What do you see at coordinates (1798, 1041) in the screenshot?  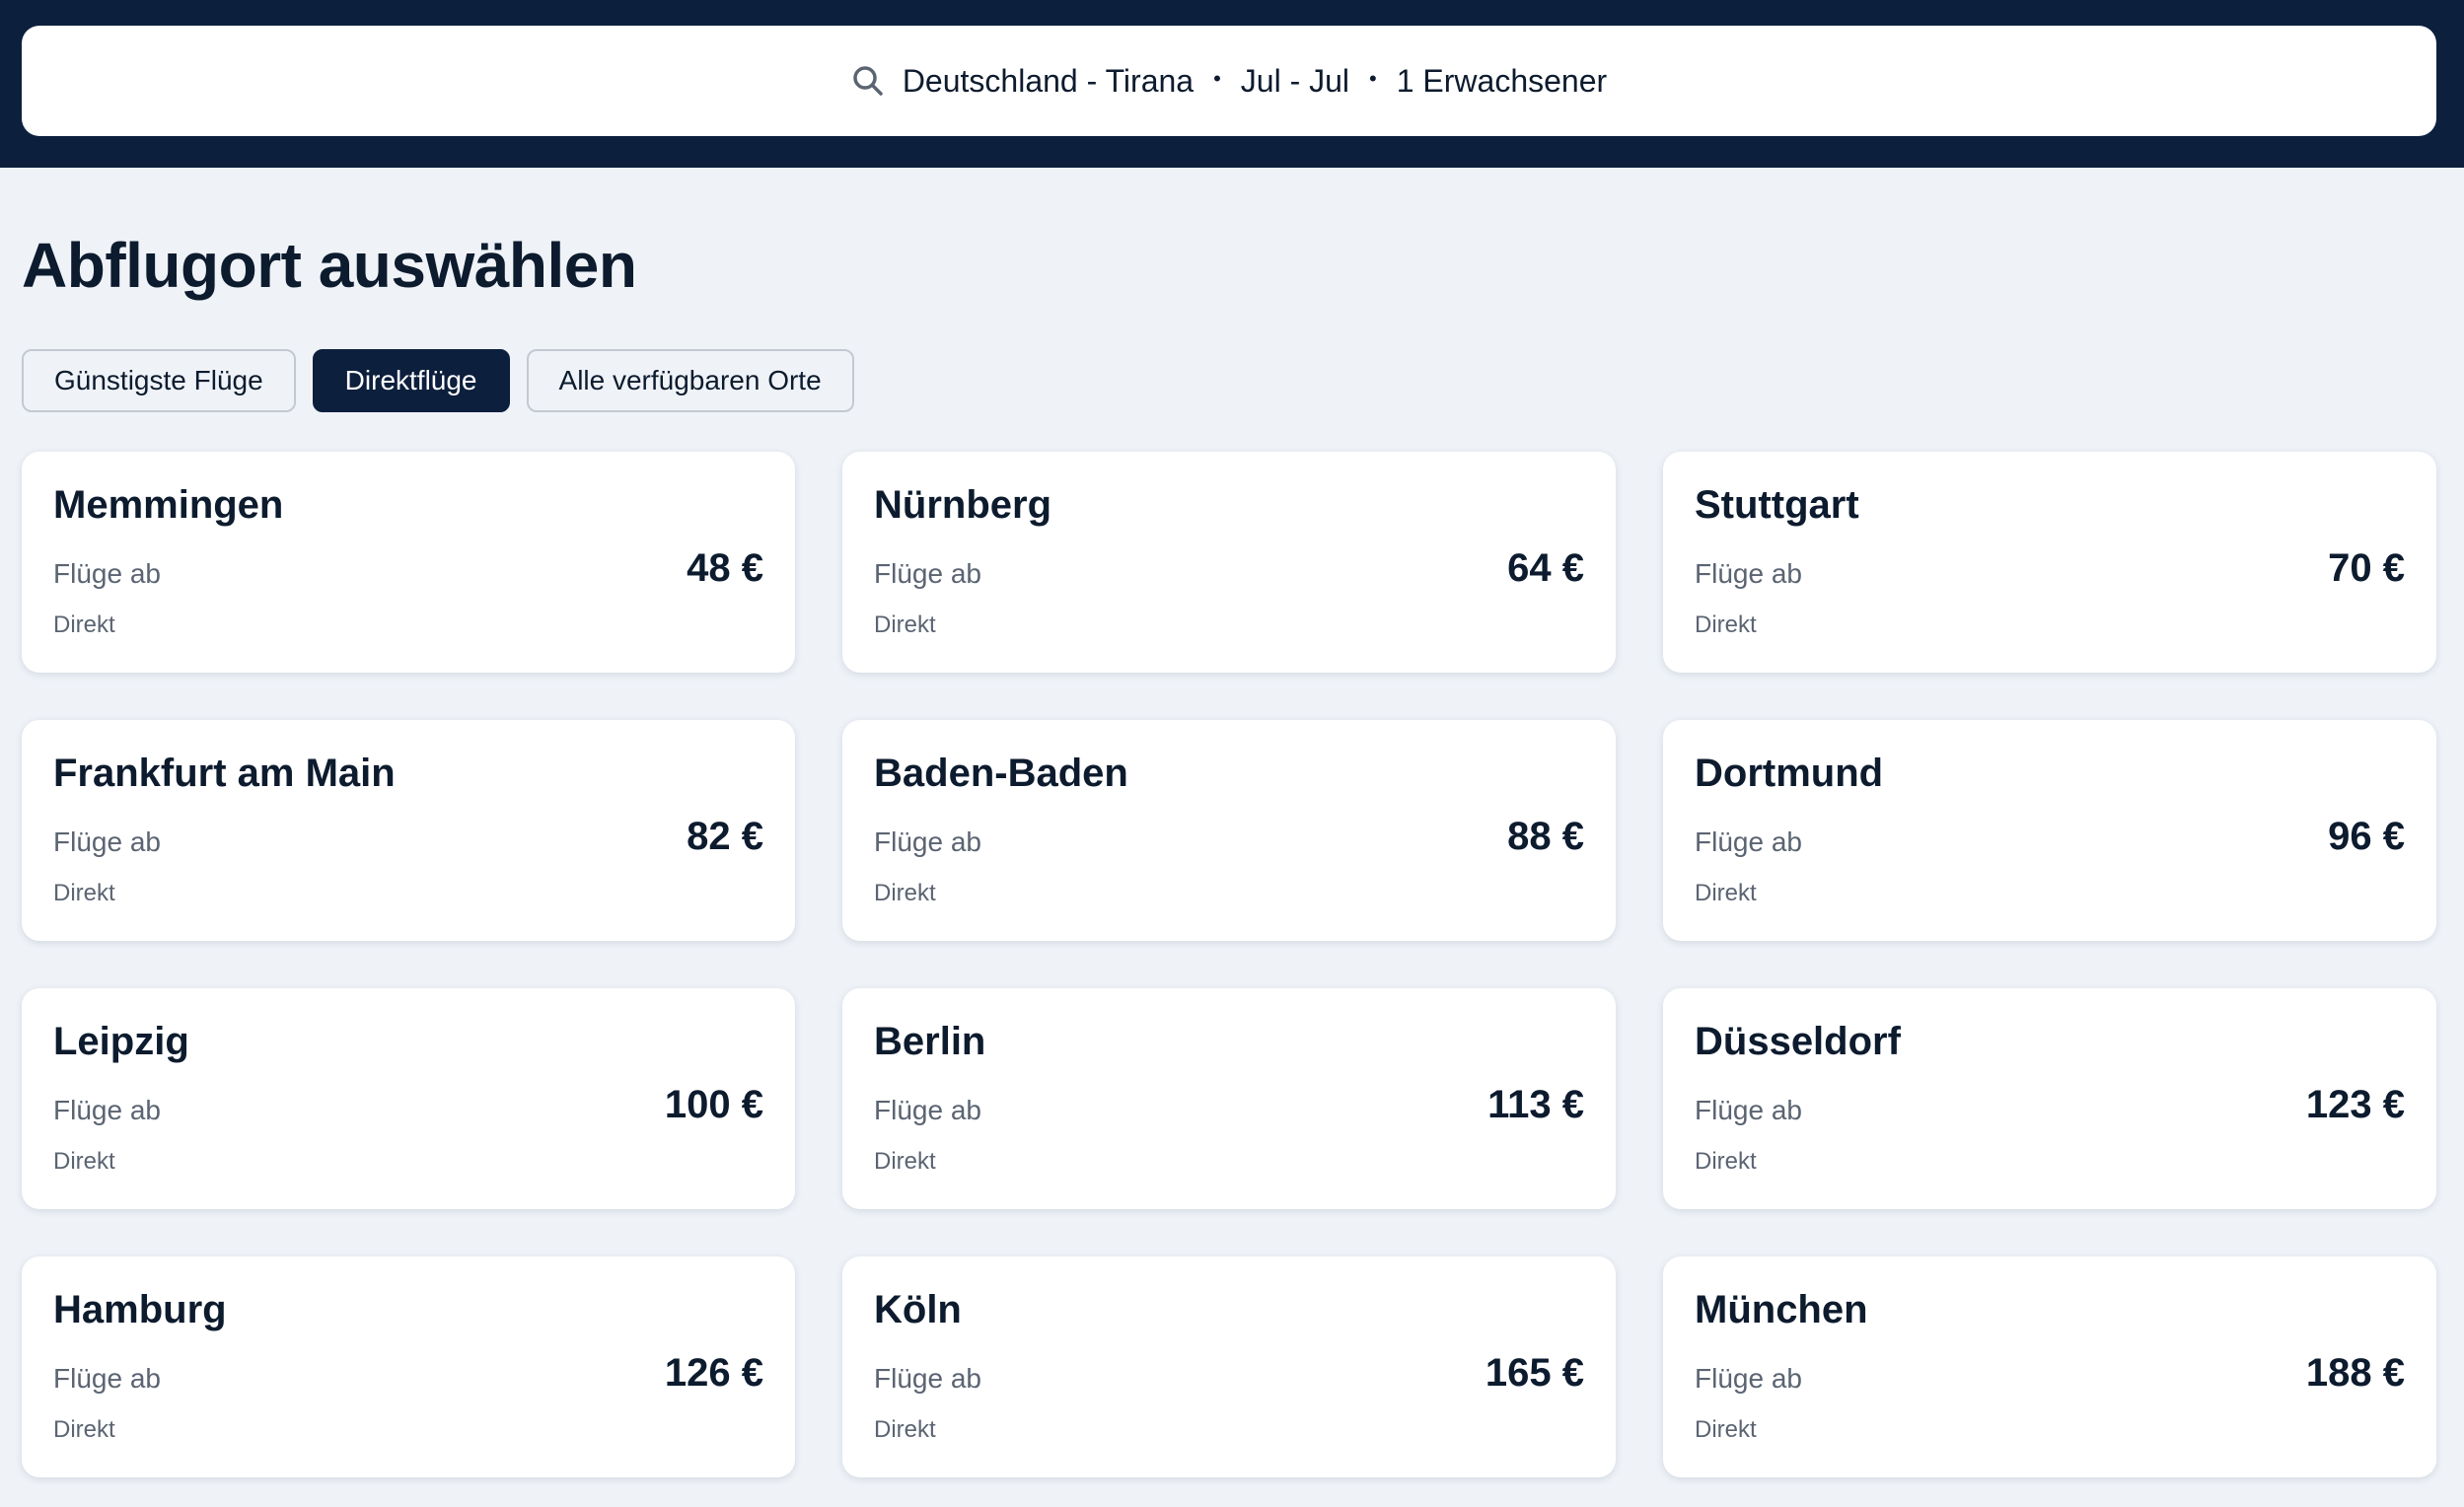 I see `departure-city: Düsseldorf` at bounding box center [1798, 1041].